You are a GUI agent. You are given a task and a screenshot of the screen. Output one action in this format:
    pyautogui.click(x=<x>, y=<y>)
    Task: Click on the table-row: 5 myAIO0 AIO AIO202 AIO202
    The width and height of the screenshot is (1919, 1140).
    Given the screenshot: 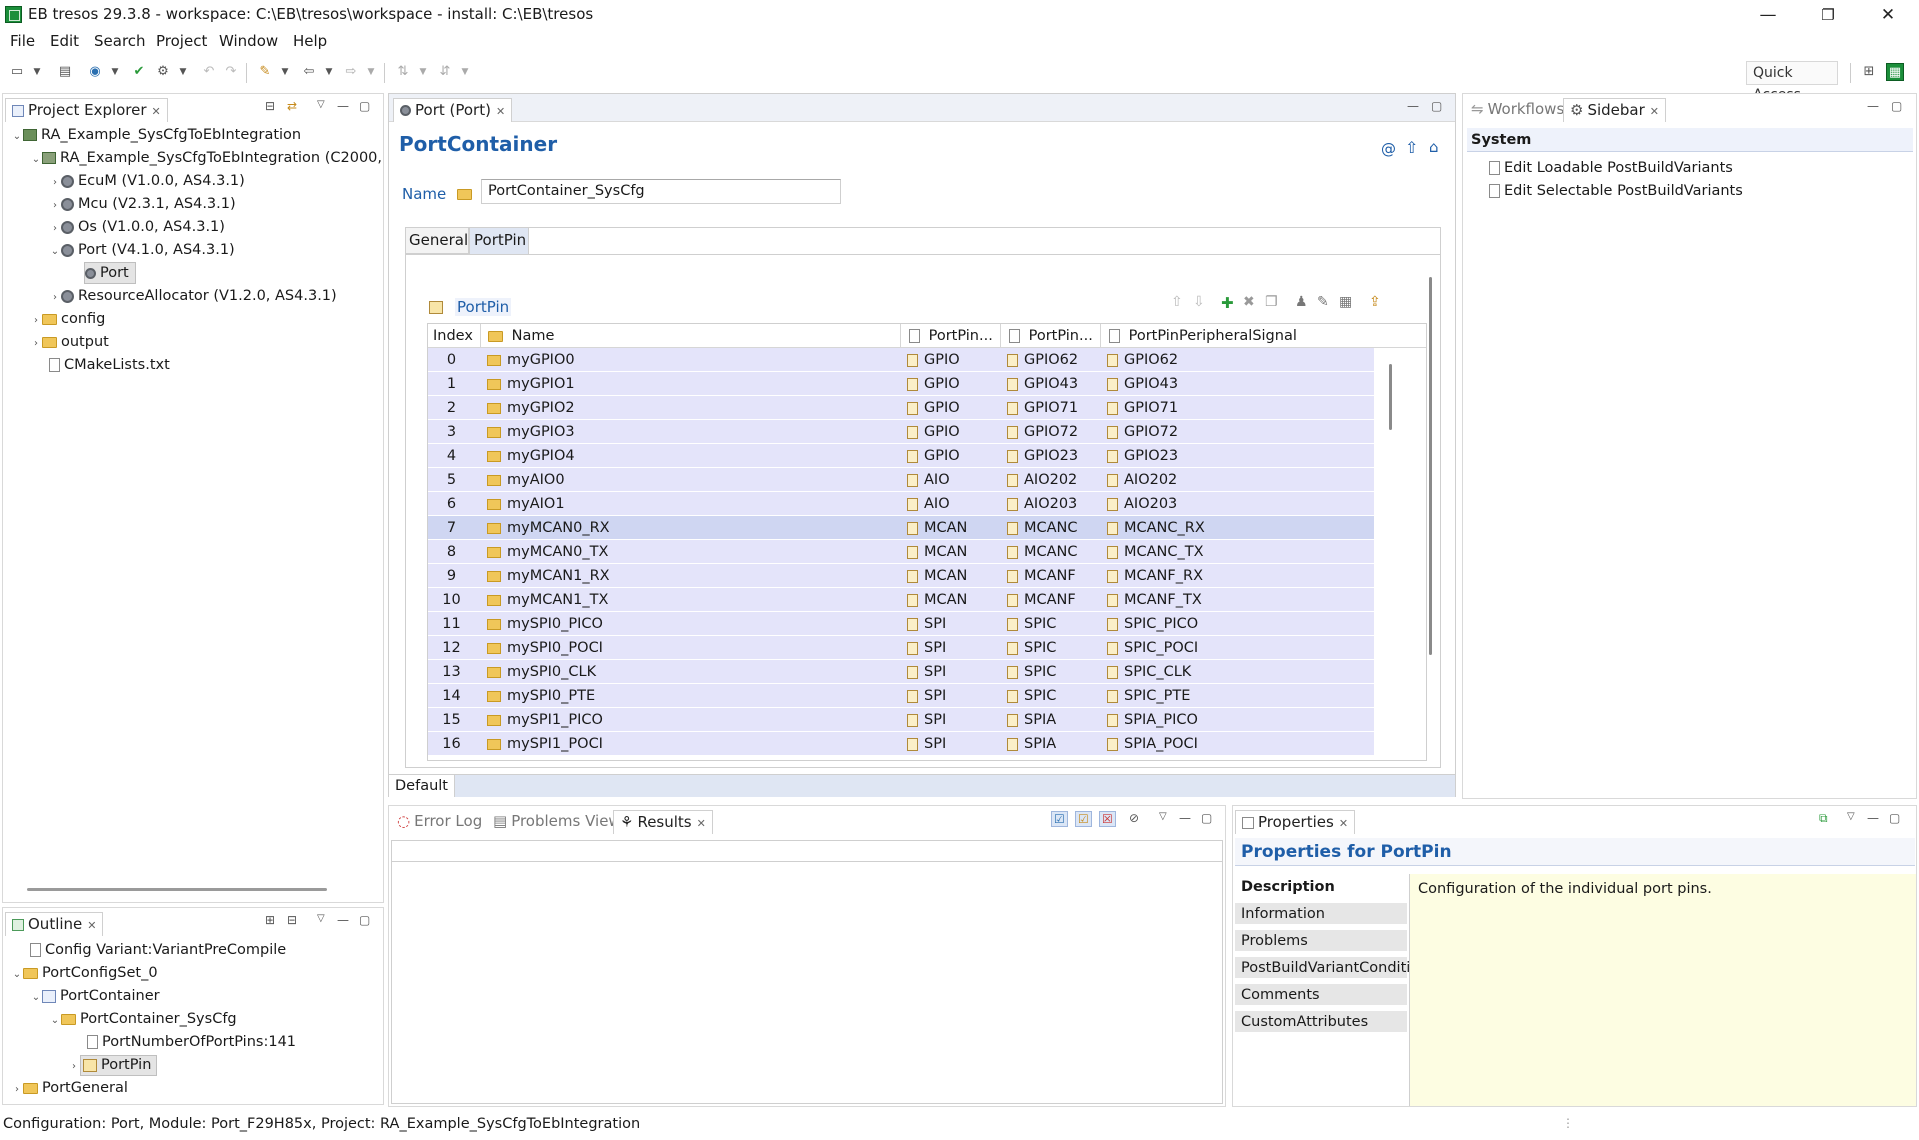 What is the action you would take?
    pyautogui.click(x=901, y=480)
    